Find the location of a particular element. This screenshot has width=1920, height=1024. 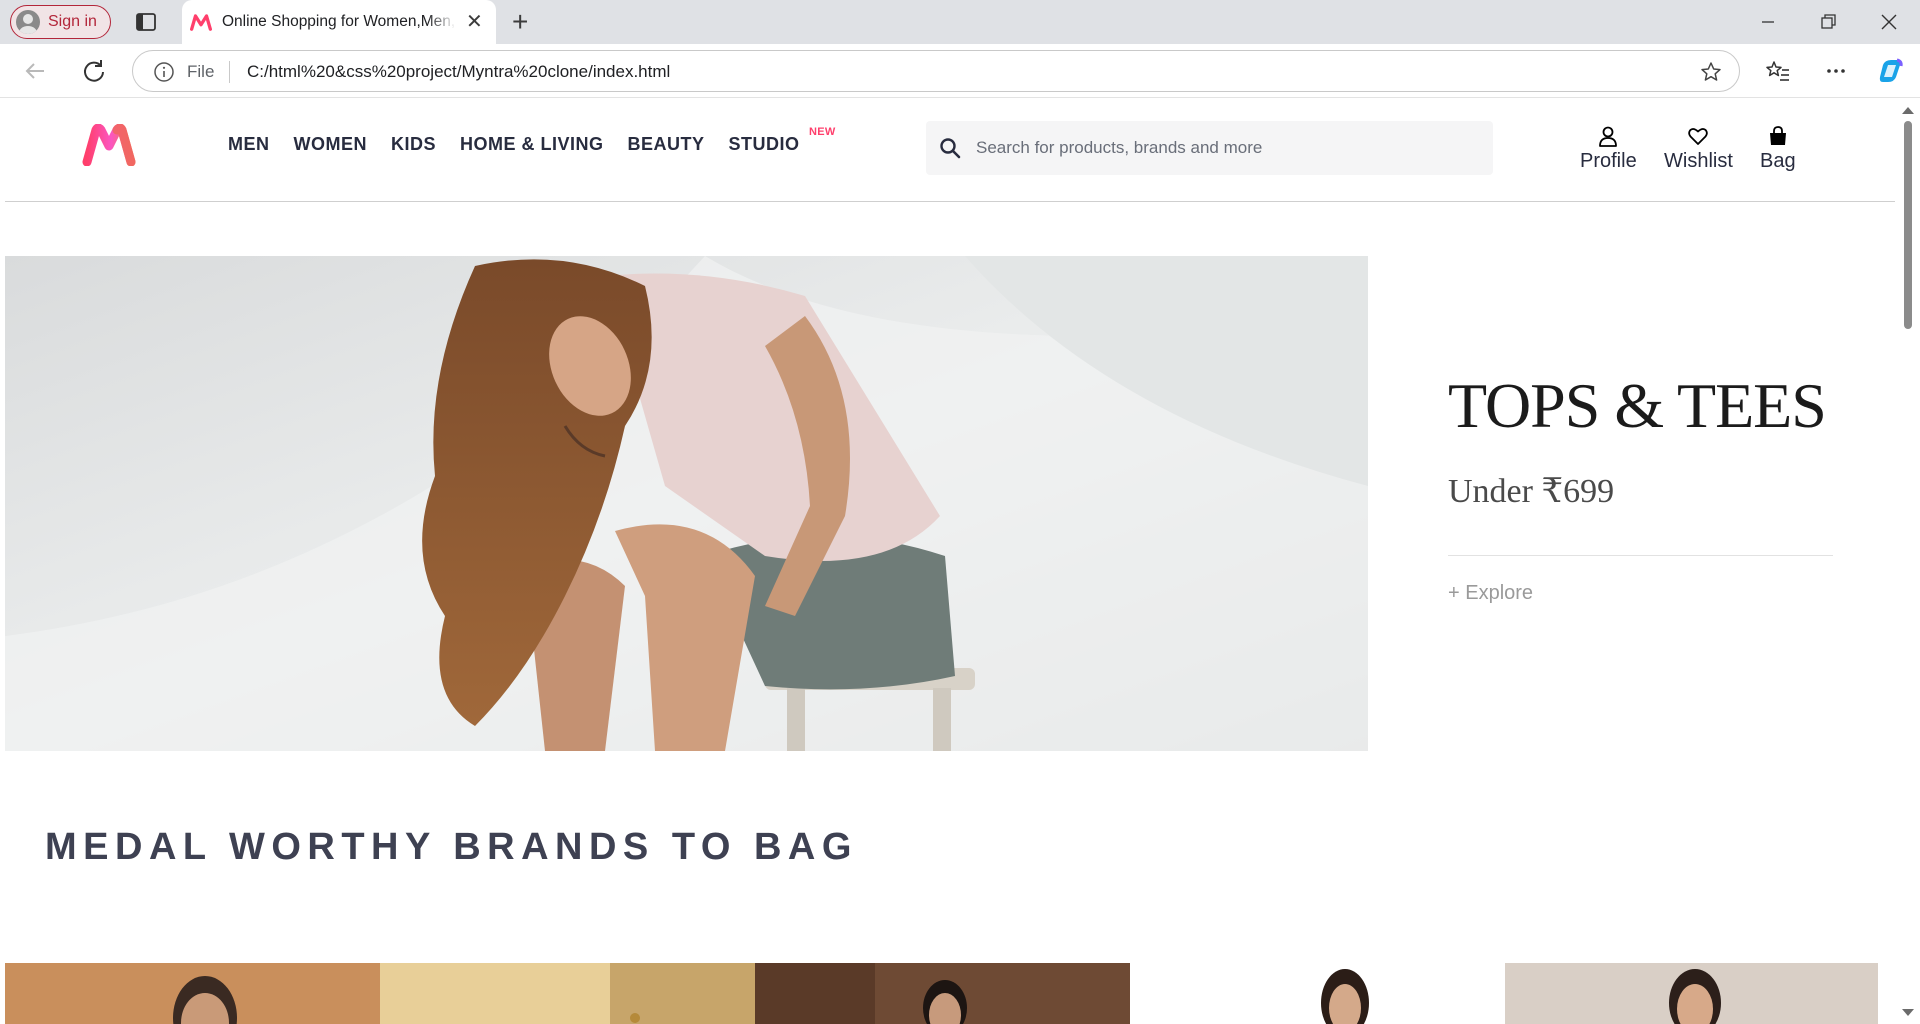

minimize-icon is located at coordinates (1768, 22).